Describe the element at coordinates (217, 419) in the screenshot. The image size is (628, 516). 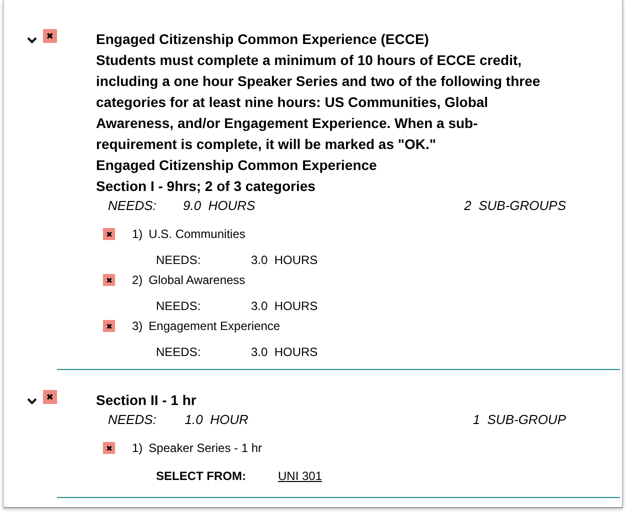
I see `needs-amount: 1.0 HOUR` at that location.